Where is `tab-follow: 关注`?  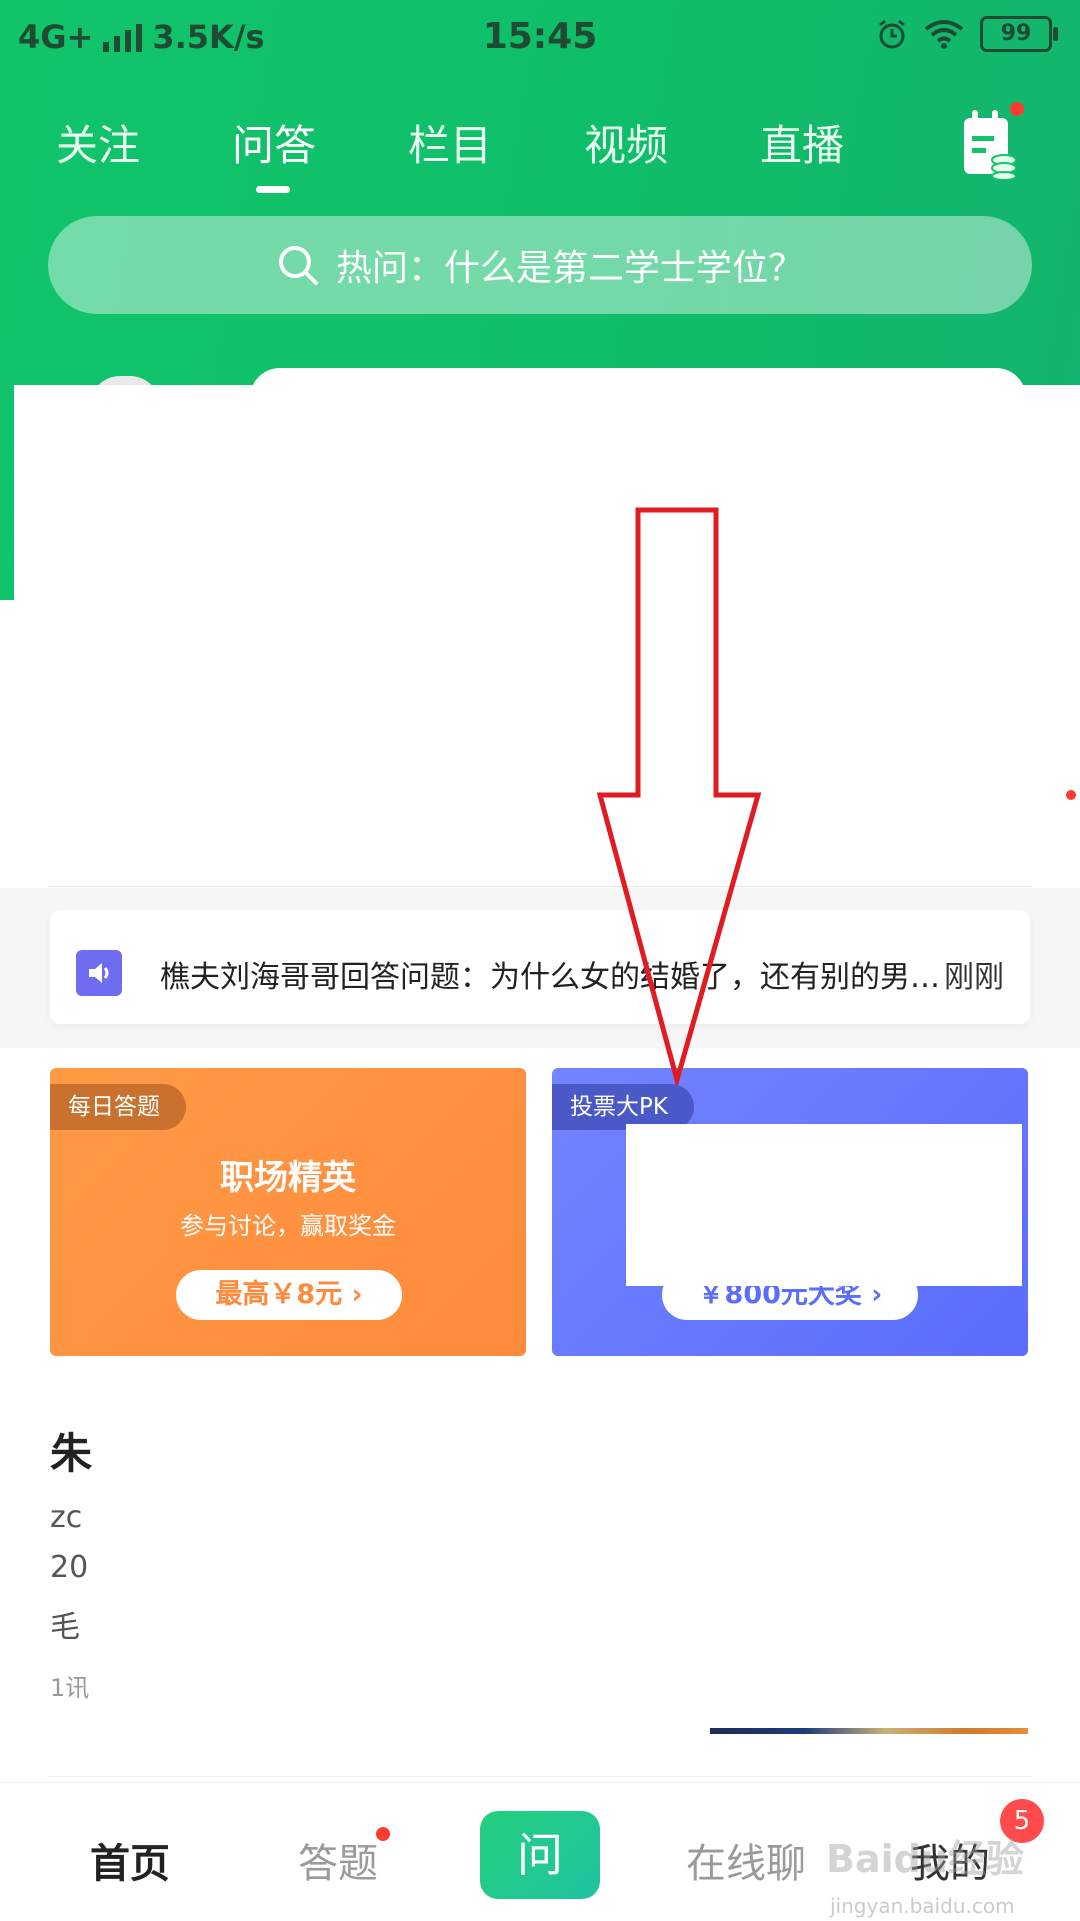
tab-follow: 关注 is located at coordinates (98, 142).